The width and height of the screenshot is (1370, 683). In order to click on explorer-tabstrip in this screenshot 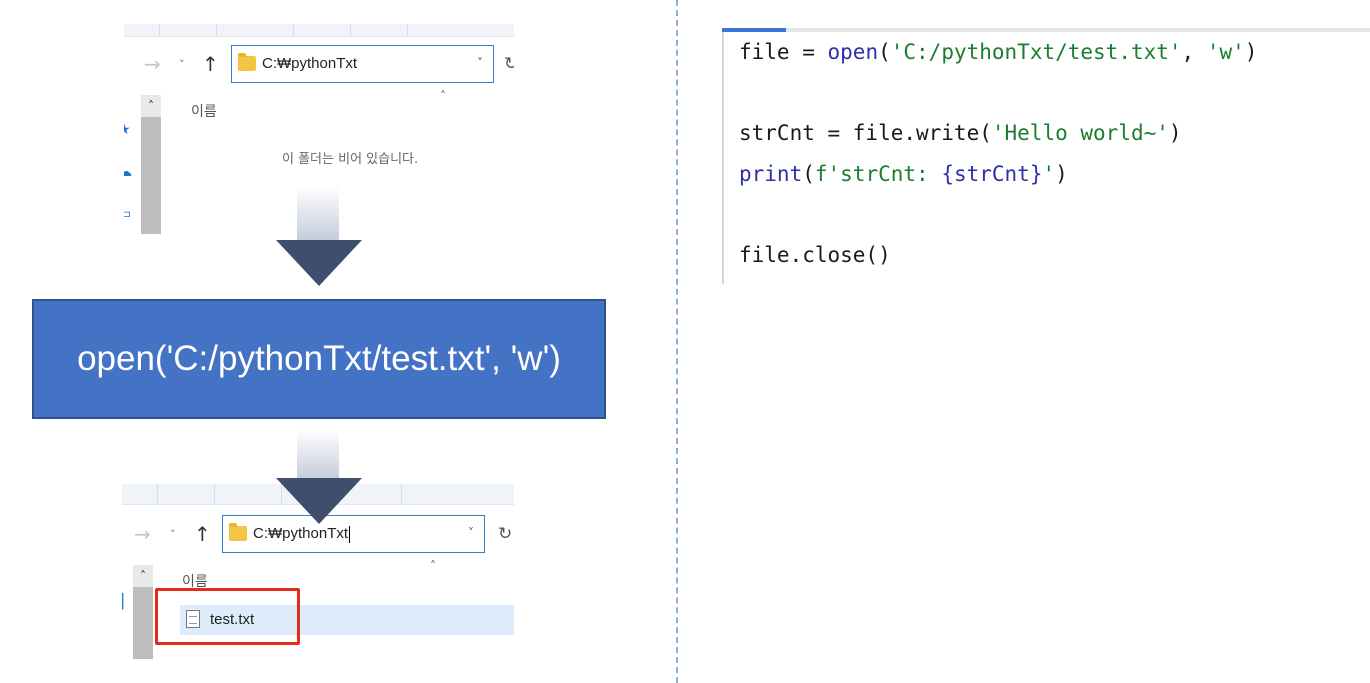, I will do `click(319, 30)`.